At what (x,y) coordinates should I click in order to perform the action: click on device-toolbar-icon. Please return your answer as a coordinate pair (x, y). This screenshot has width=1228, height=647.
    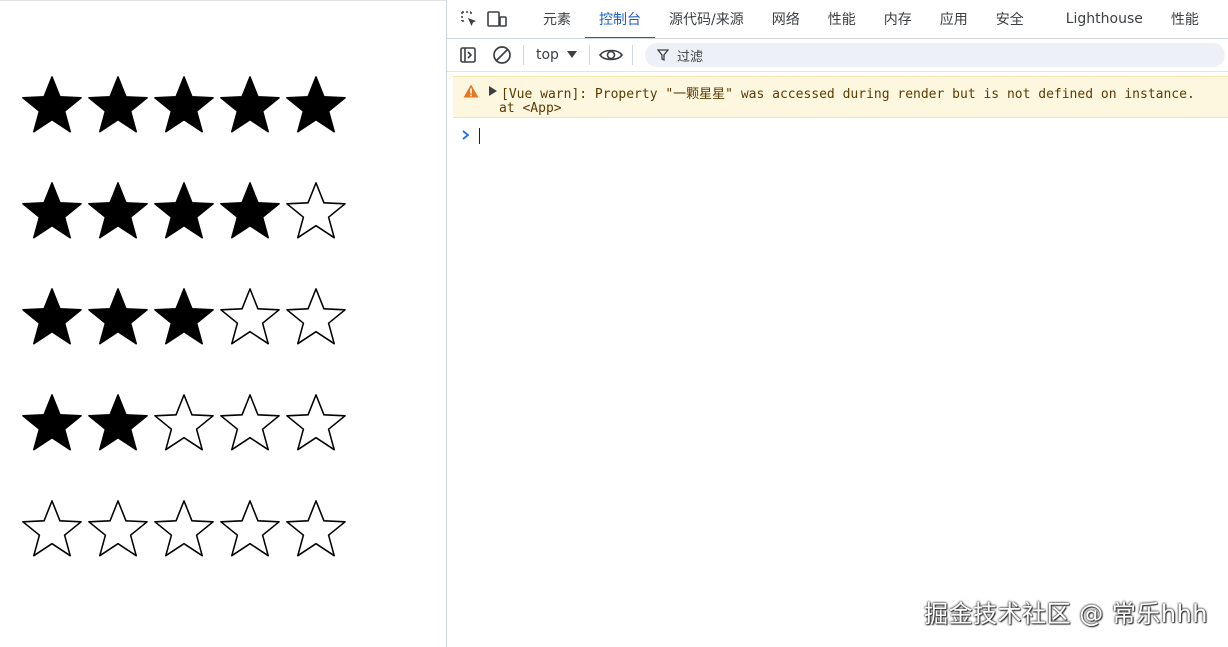
    Looking at the image, I should click on (497, 19).